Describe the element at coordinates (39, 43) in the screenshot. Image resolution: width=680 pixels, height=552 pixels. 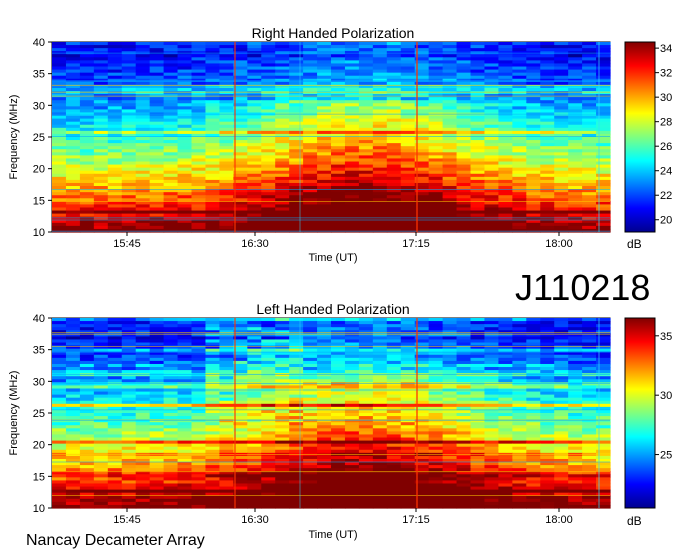
I see `y-tick-label: 40` at that location.